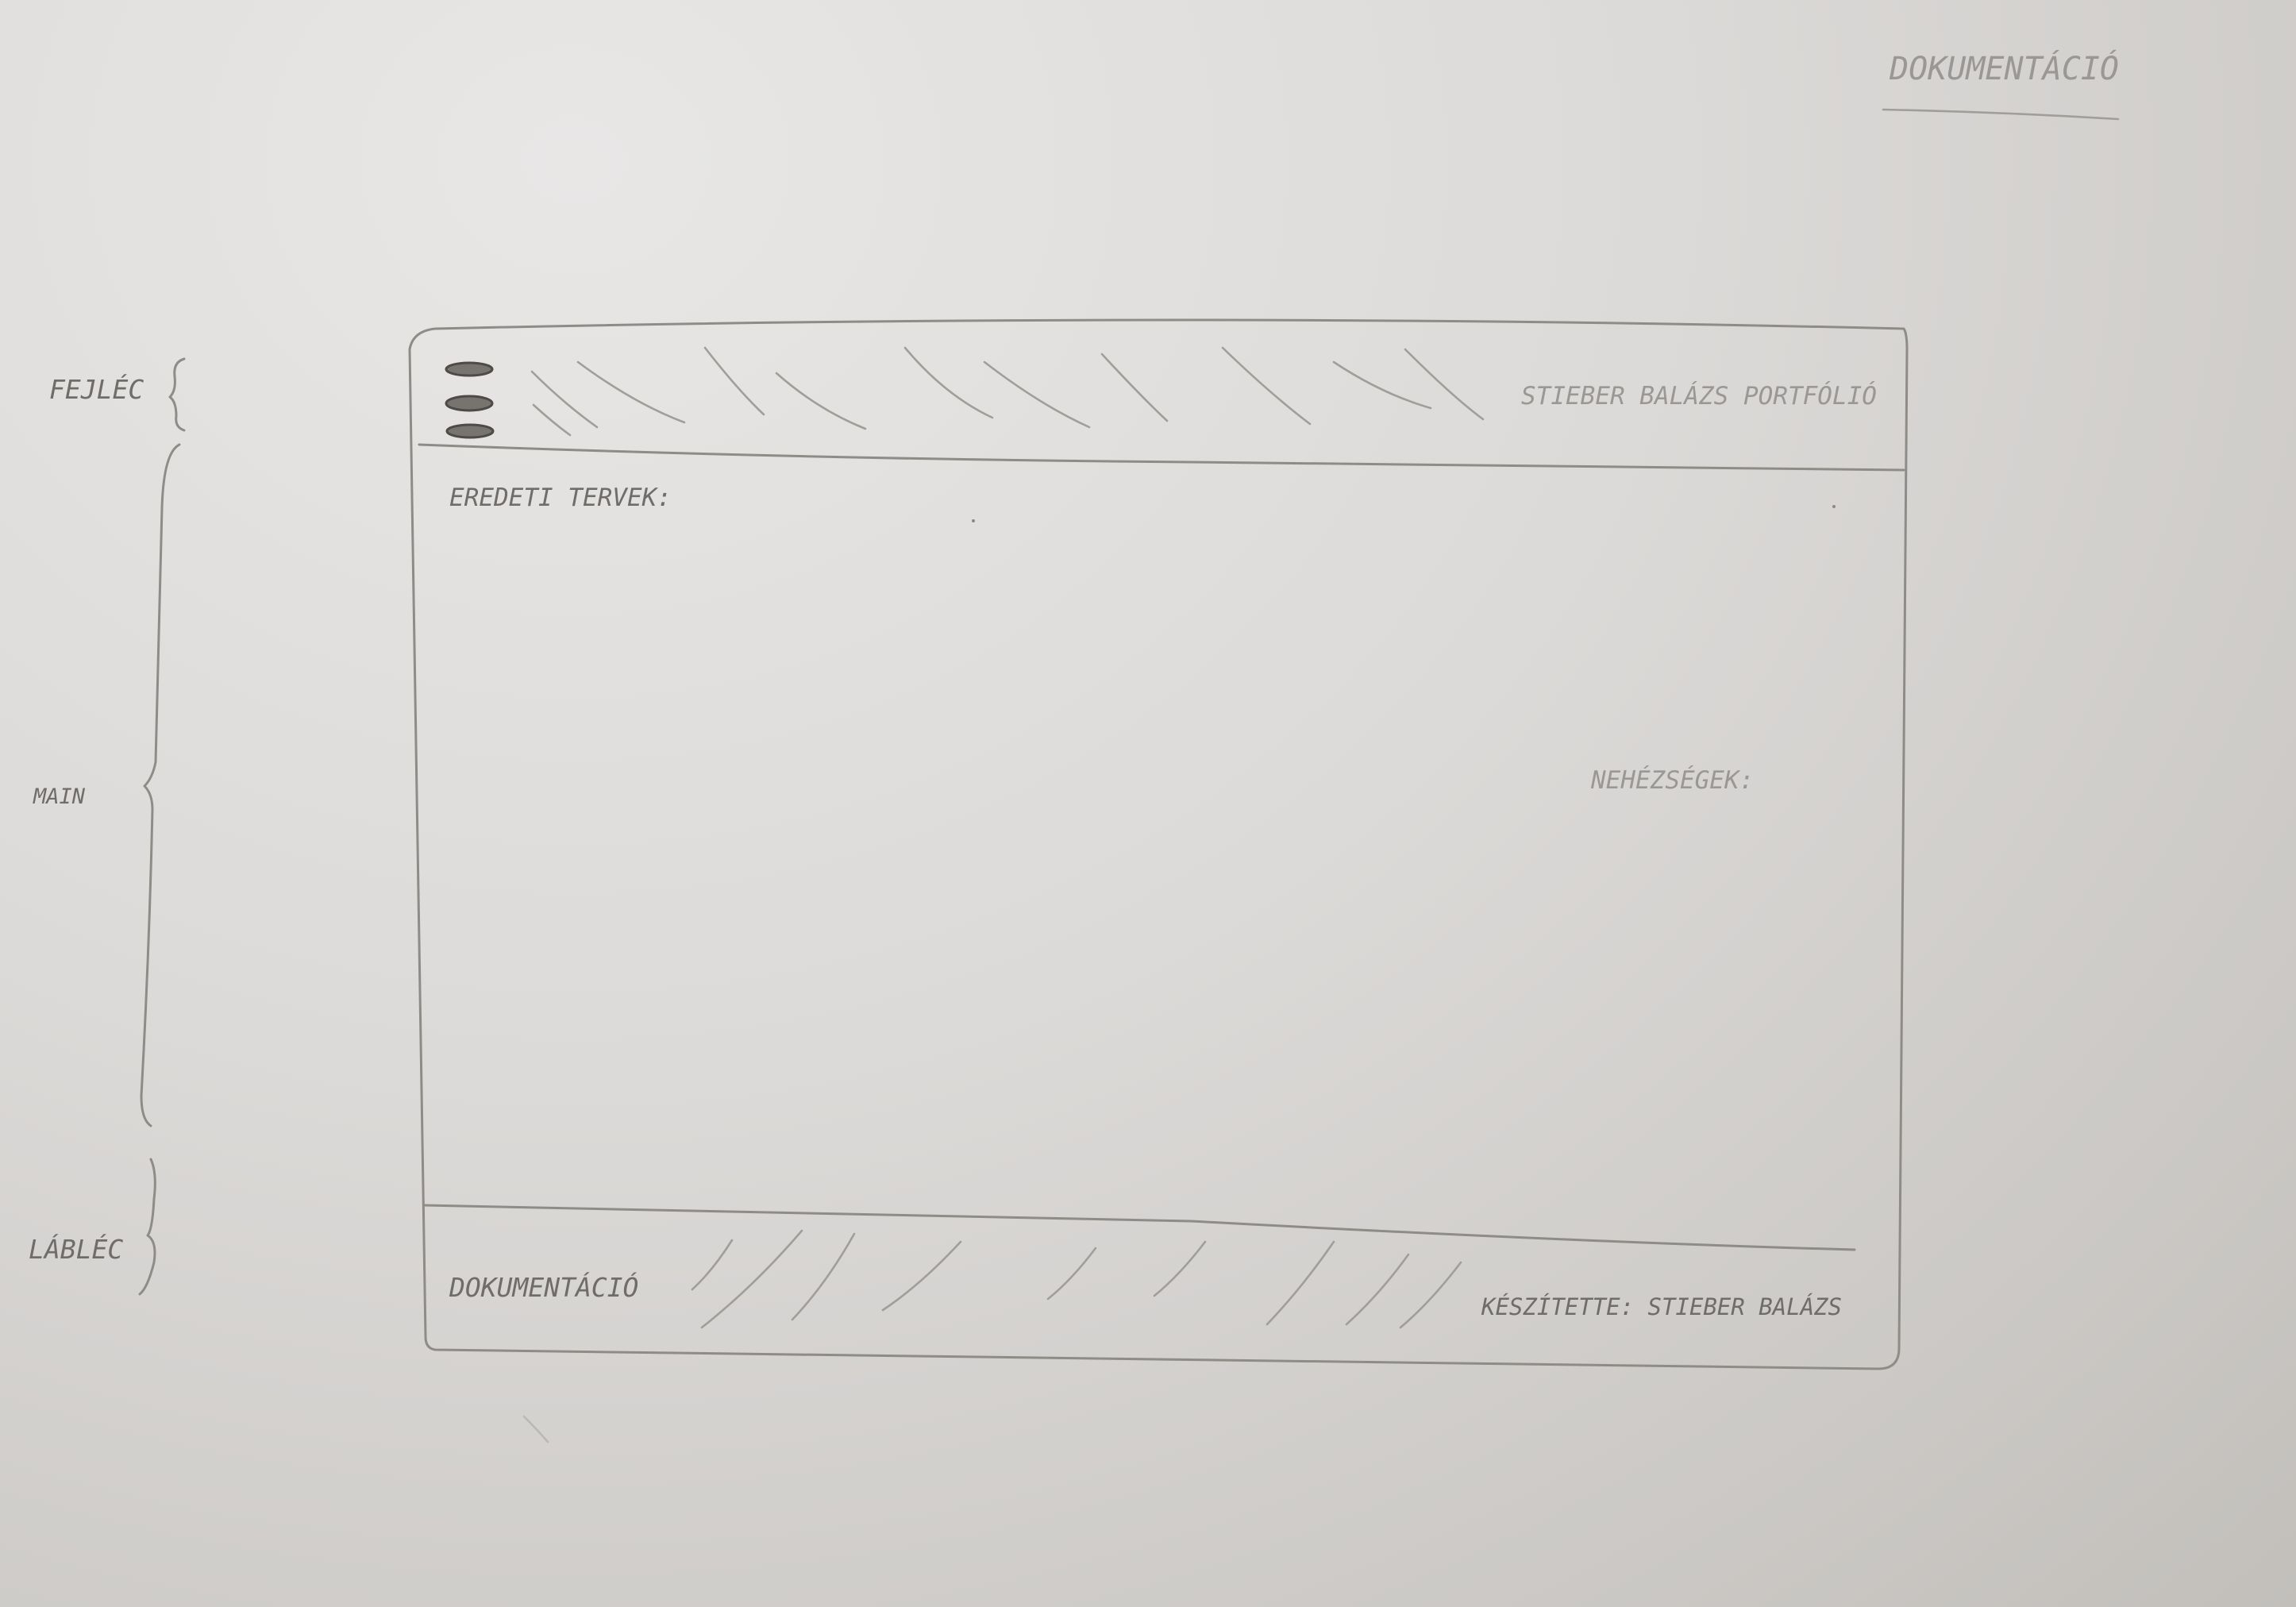  What do you see at coordinates (535, 1429) in the screenshot?
I see `stray-mark` at bounding box center [535, 1429].